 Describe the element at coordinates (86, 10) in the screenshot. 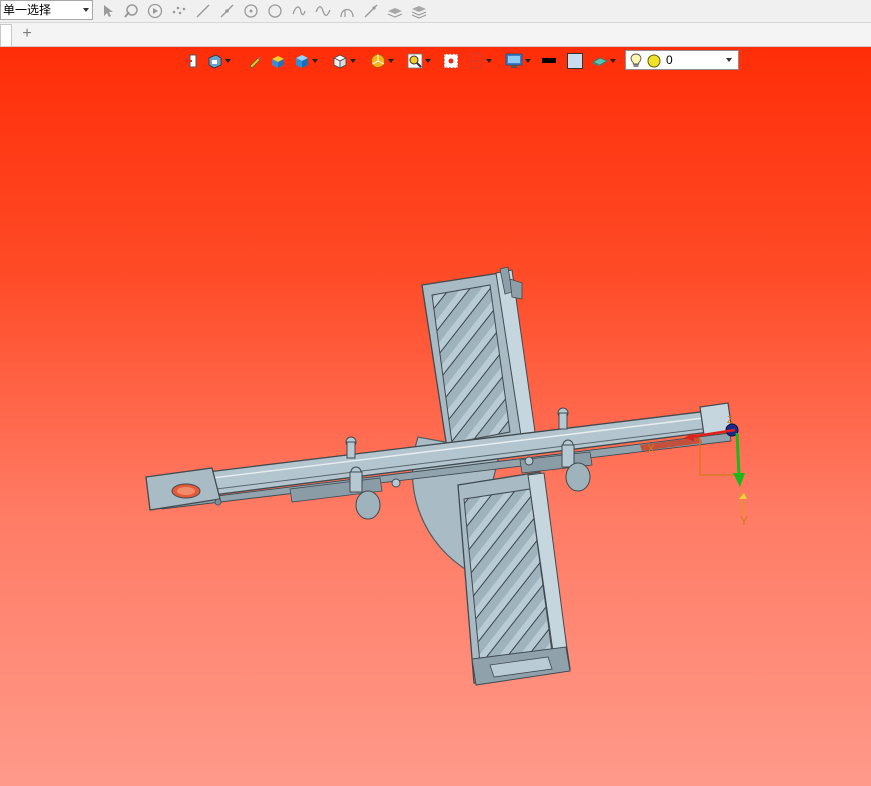

I see `chevron-down-icon` at that location.